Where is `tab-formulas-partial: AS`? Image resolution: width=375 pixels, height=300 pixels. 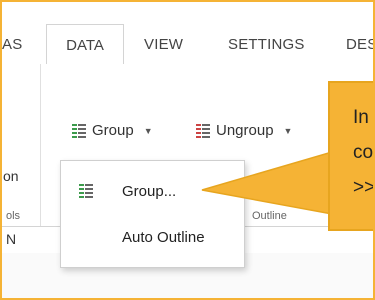 tab-formulas-partial: AS is located at coordinates (12, 44).